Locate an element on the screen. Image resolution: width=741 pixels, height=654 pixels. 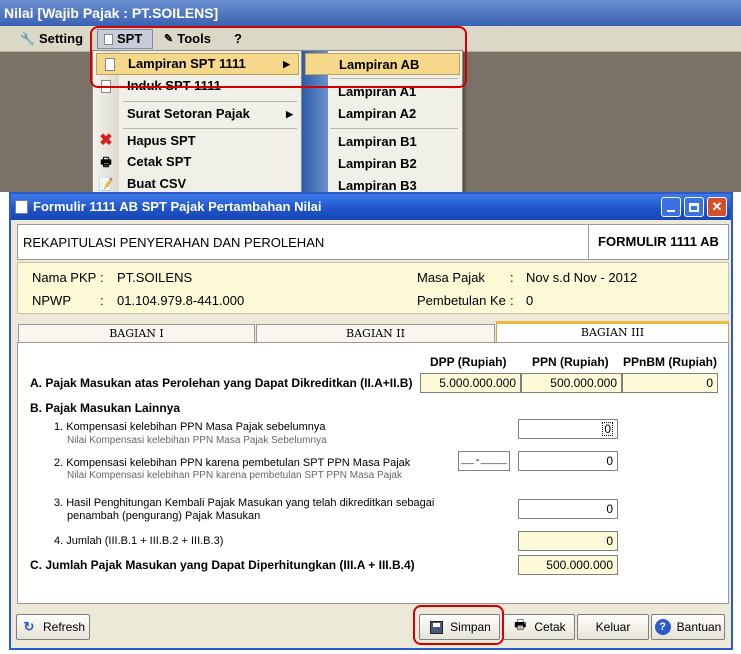
refresh-button: ↻ Refresh is located at coordinates (53, 627).